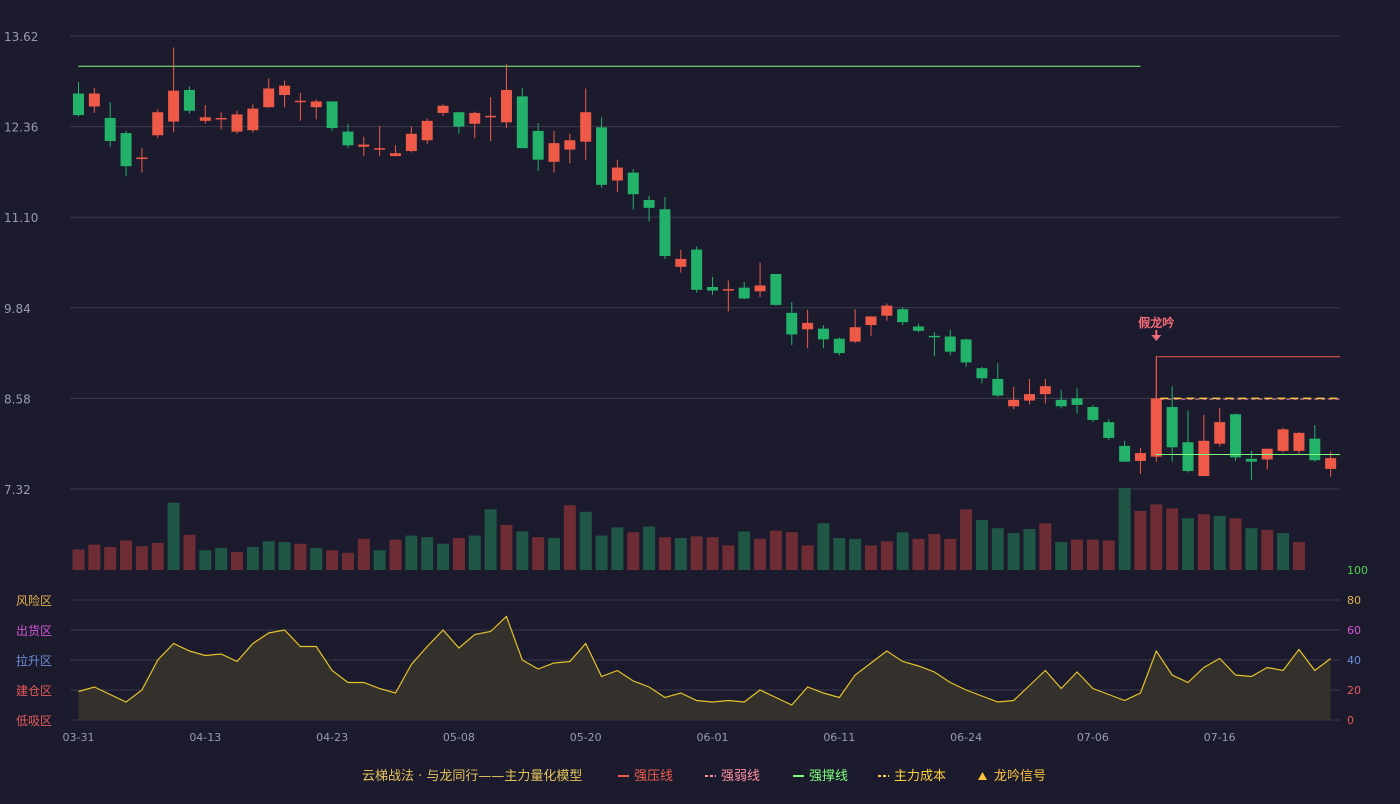 This screenshot has width=1400, height=804. I want to click on legend-title: 云梯战法 · 与龙同行——主力量化模型, so click(472, 776).